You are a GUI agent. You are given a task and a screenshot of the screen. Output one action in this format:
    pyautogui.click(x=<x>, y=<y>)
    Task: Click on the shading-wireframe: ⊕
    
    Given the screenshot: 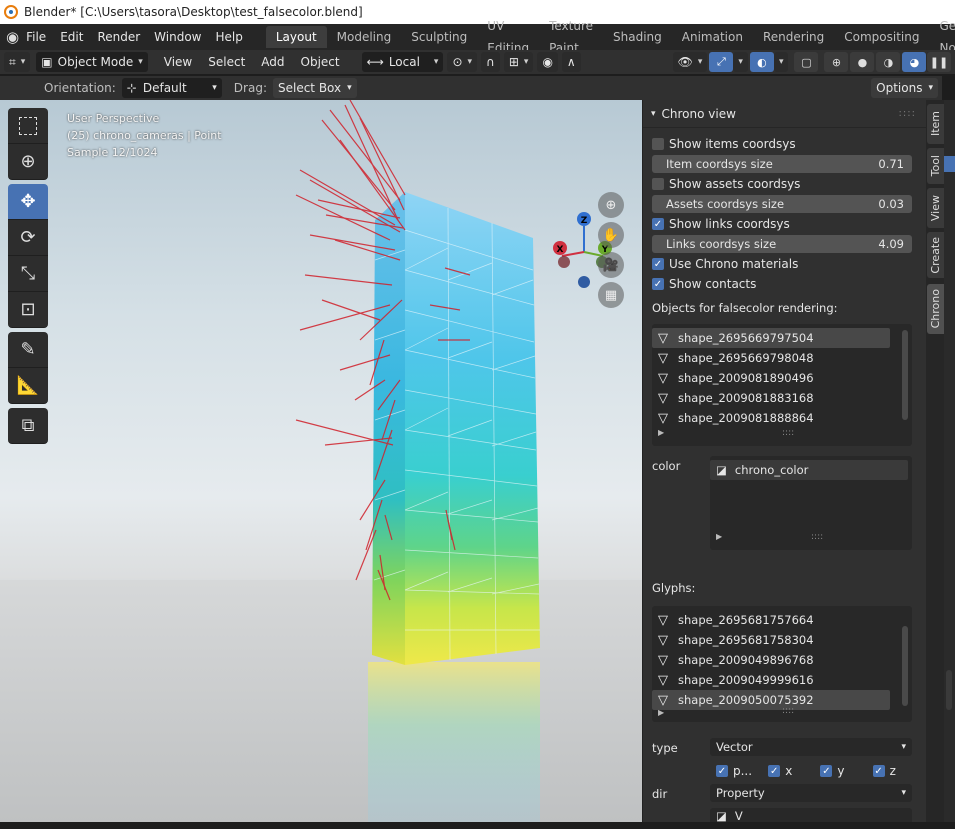 What is the action you would take?
    pyautogui.click(x=836, y=62)
    